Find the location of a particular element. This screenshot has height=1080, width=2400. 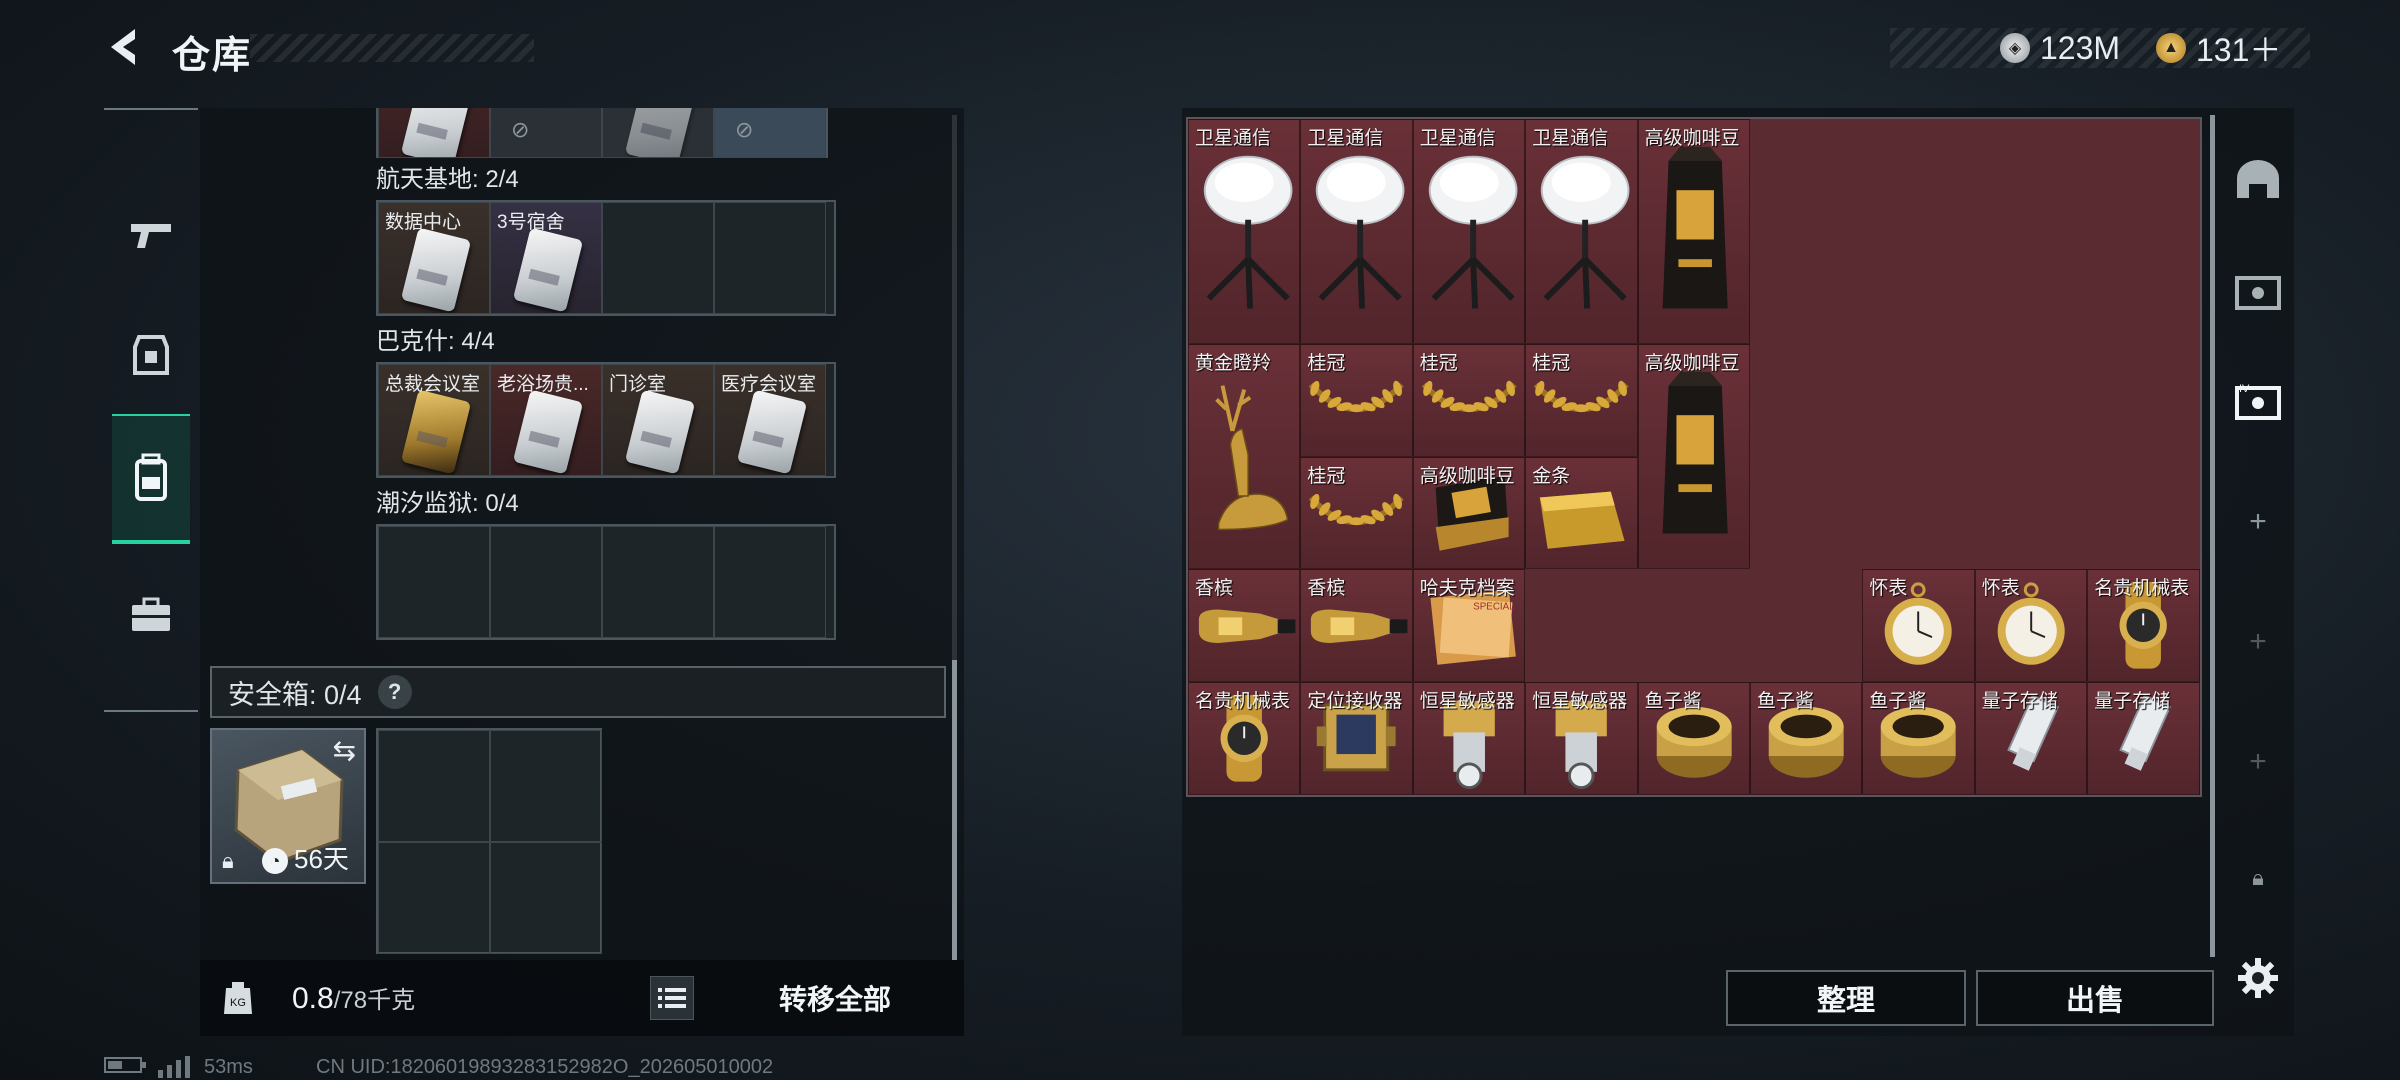

keycard-section-label: 巴克什: 4/4 is located at coordinates (435, 341).